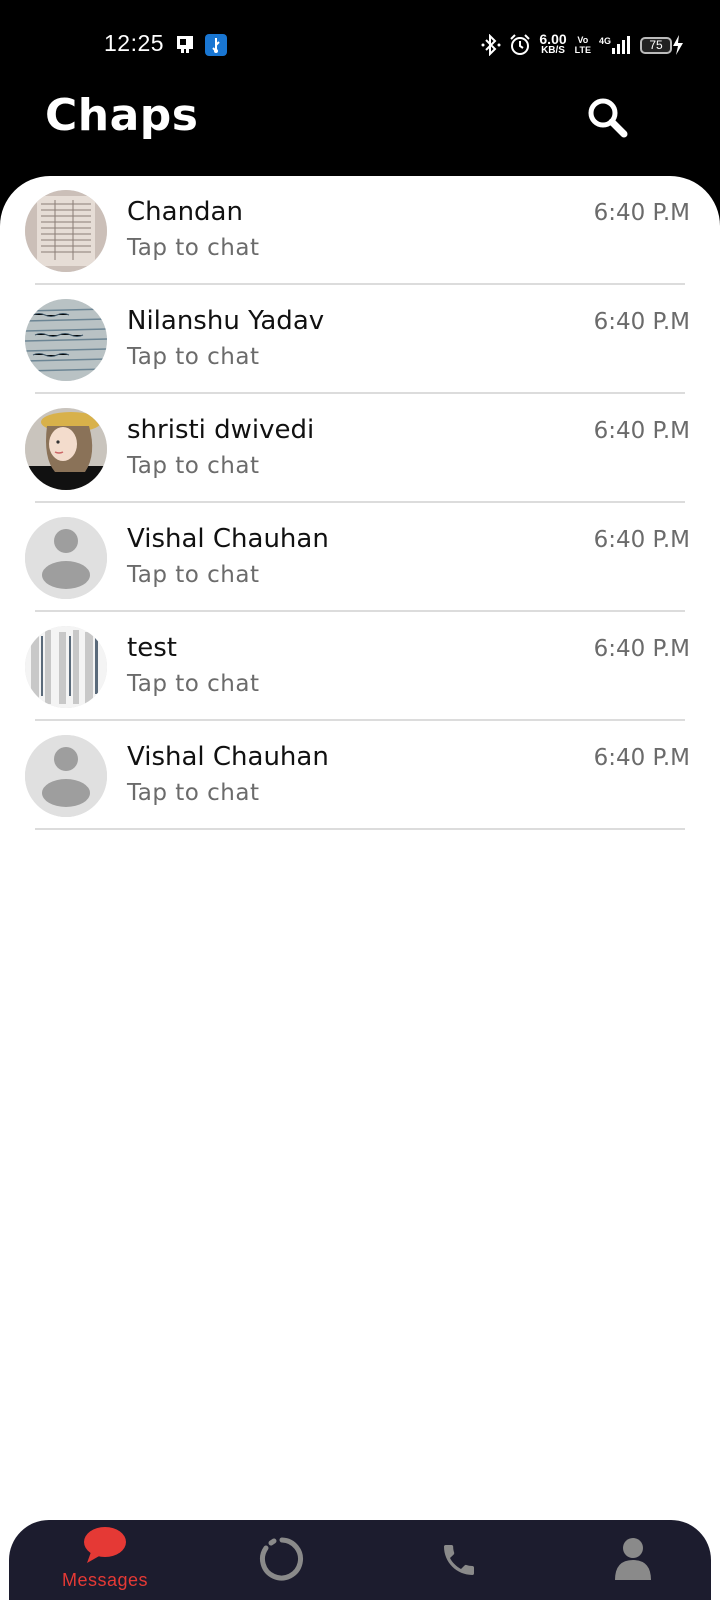 This screenshot has width=720, height=1600. I want to click on notebook-photo-icon, so click(66, 340).